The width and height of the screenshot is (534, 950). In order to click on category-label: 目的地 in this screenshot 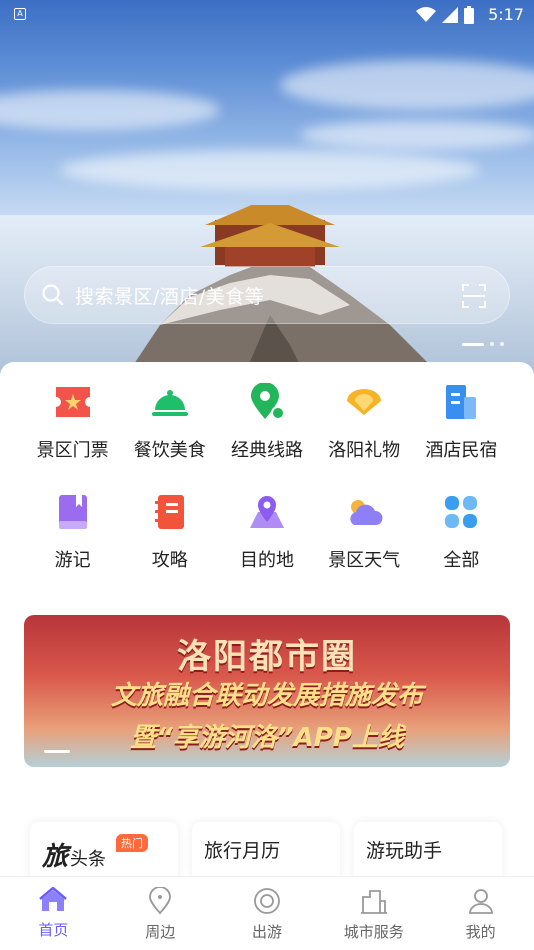, I will do `click(266, 560)`.